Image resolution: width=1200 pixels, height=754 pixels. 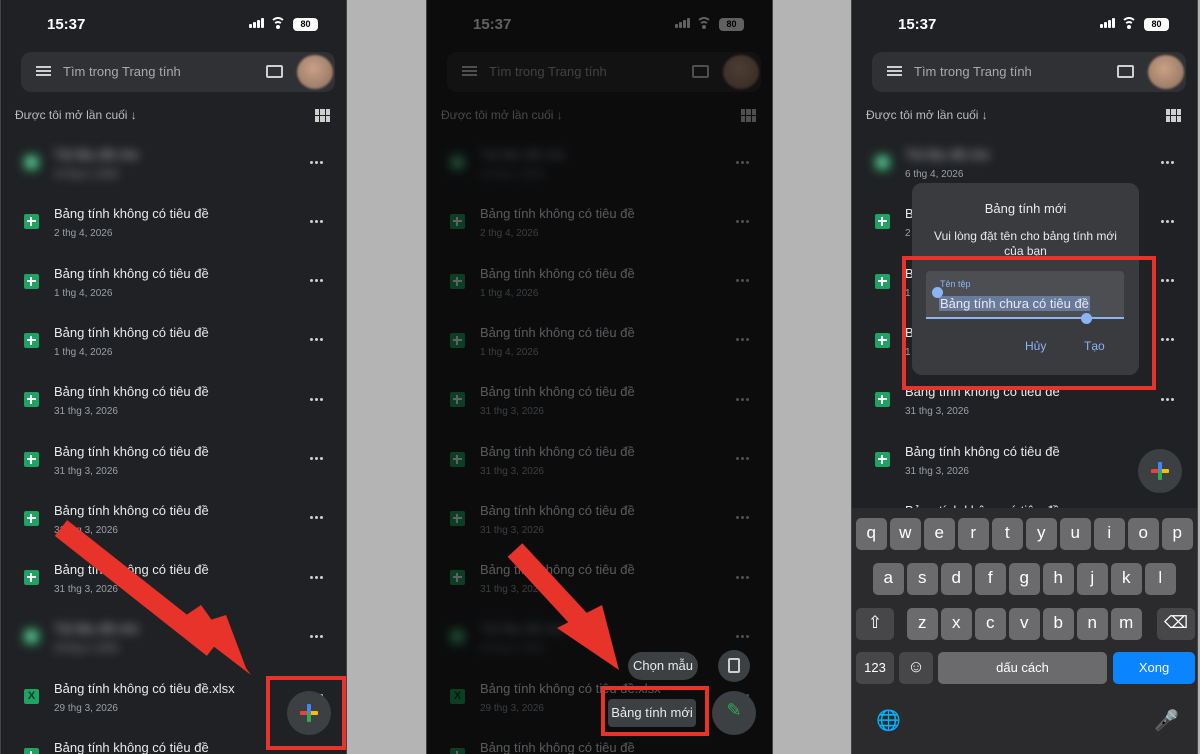 I want to click on key-y: y, so click(x=1041, y=534).